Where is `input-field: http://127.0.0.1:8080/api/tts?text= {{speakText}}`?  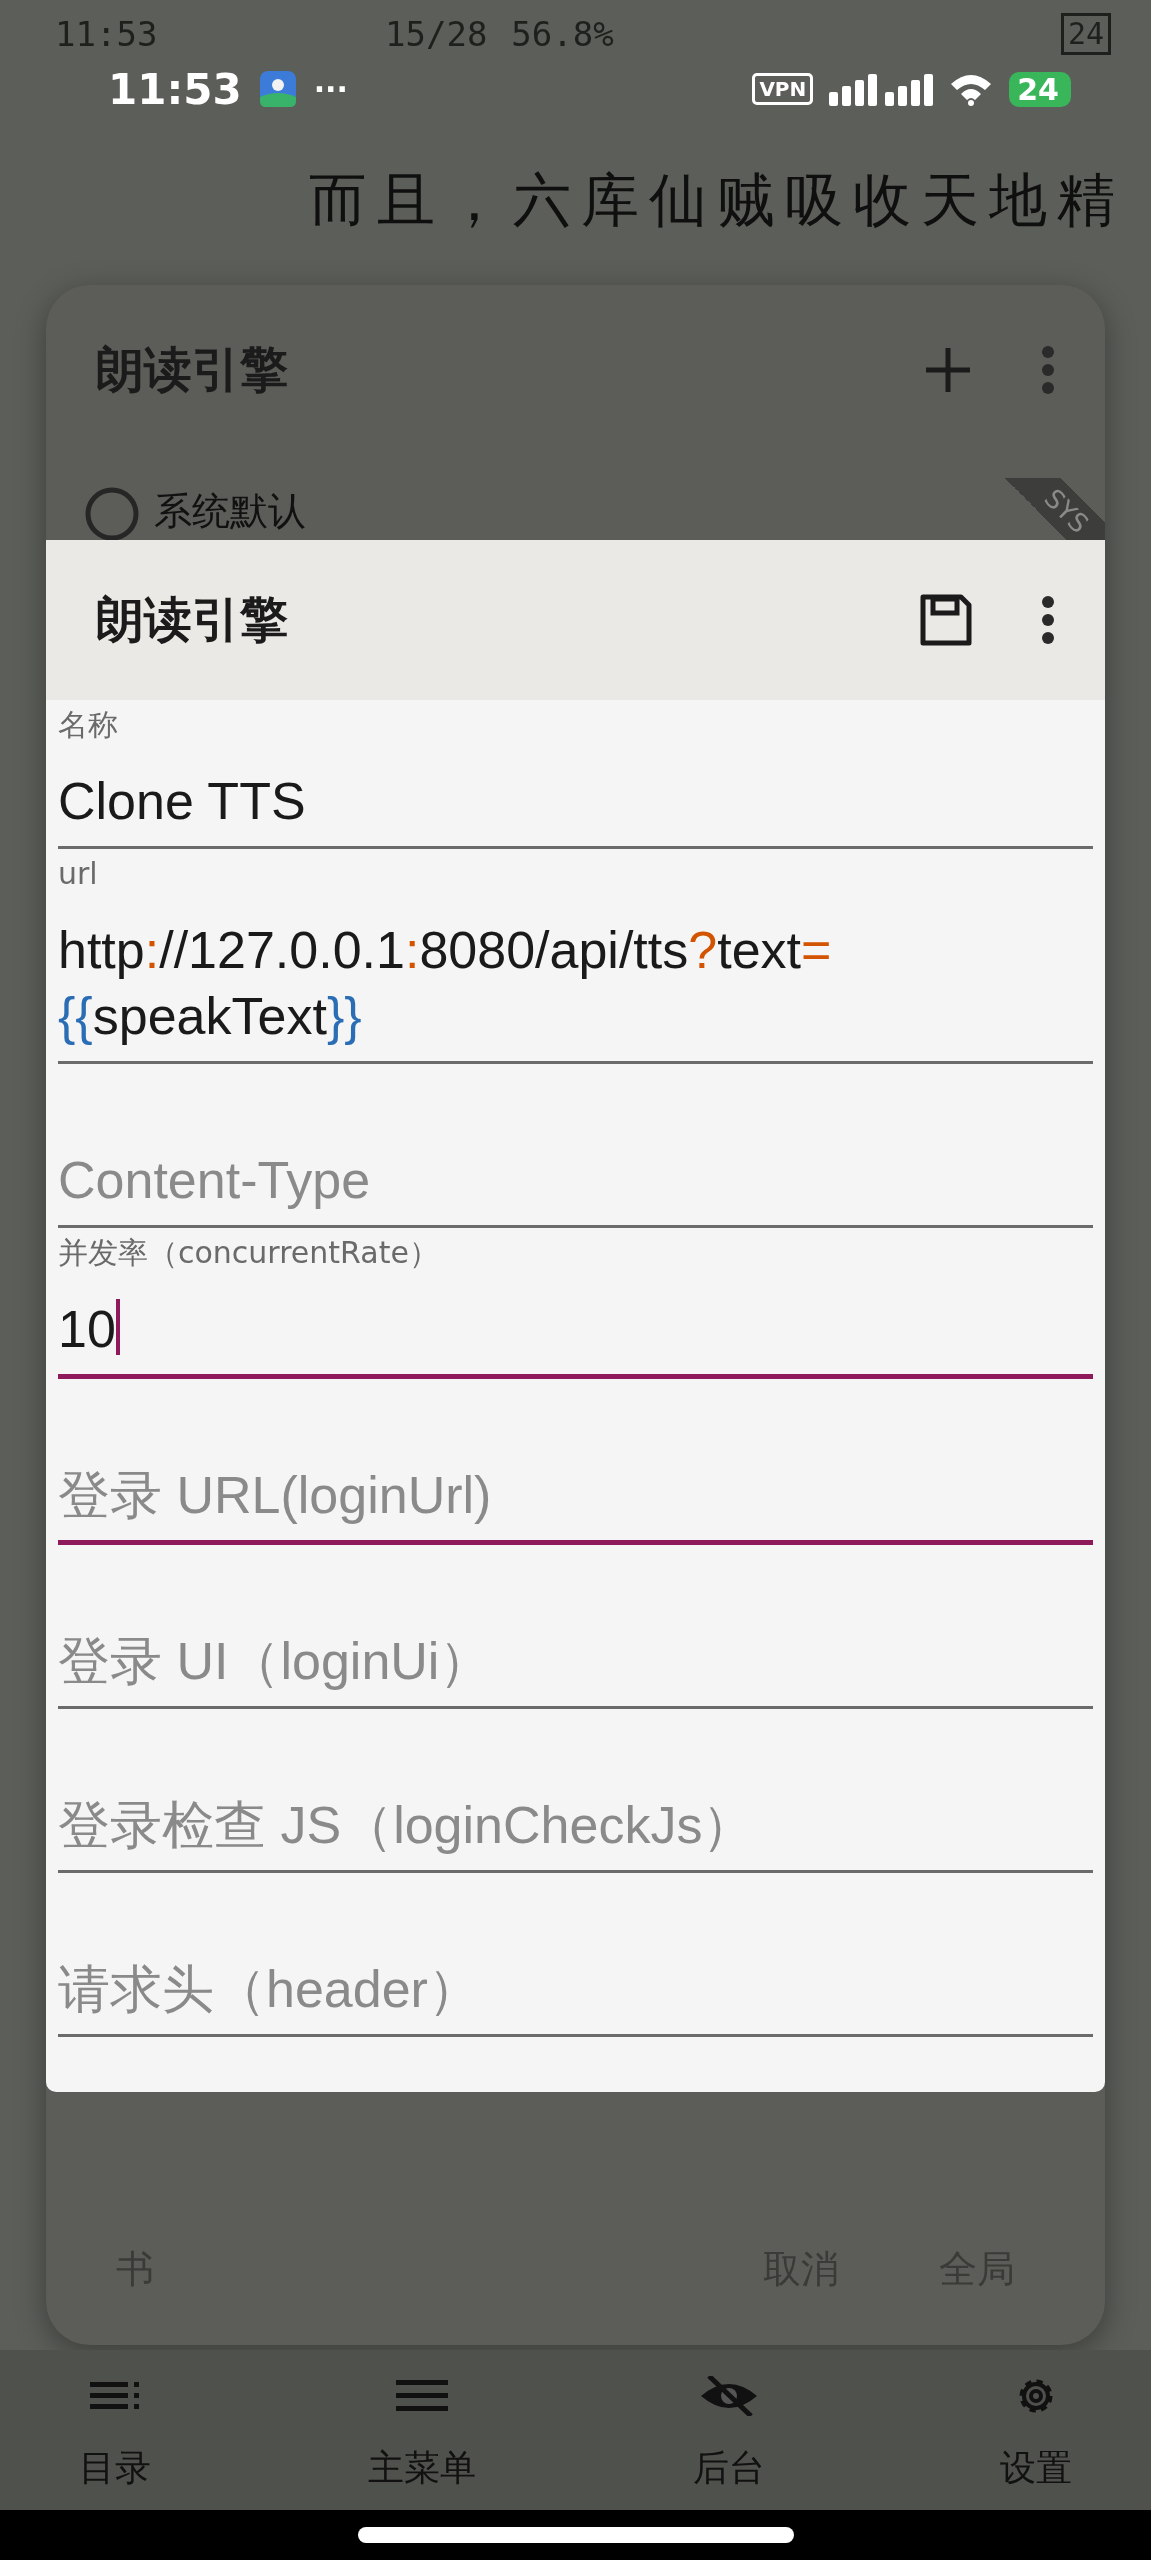 input-field: http://127.0.0.1:8080/api/tts?text= {{speakText}} is located at coordinates (575, 979).